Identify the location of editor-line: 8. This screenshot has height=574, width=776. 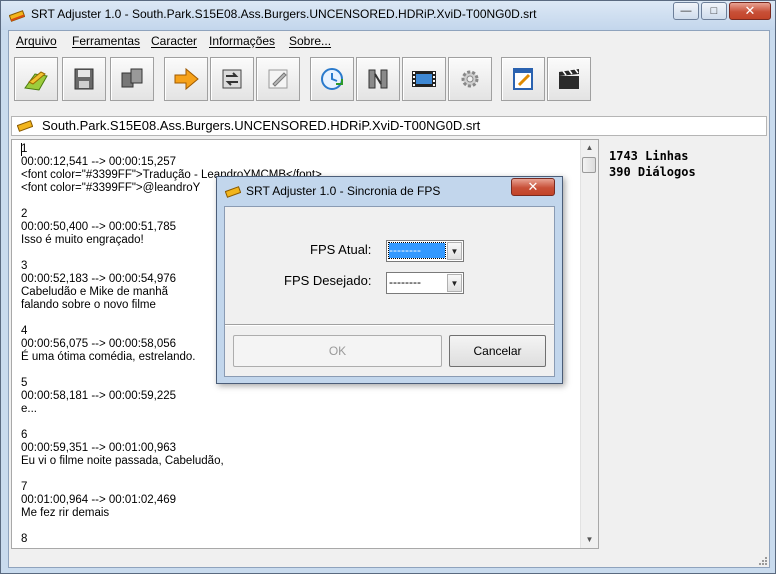
(24, 539).